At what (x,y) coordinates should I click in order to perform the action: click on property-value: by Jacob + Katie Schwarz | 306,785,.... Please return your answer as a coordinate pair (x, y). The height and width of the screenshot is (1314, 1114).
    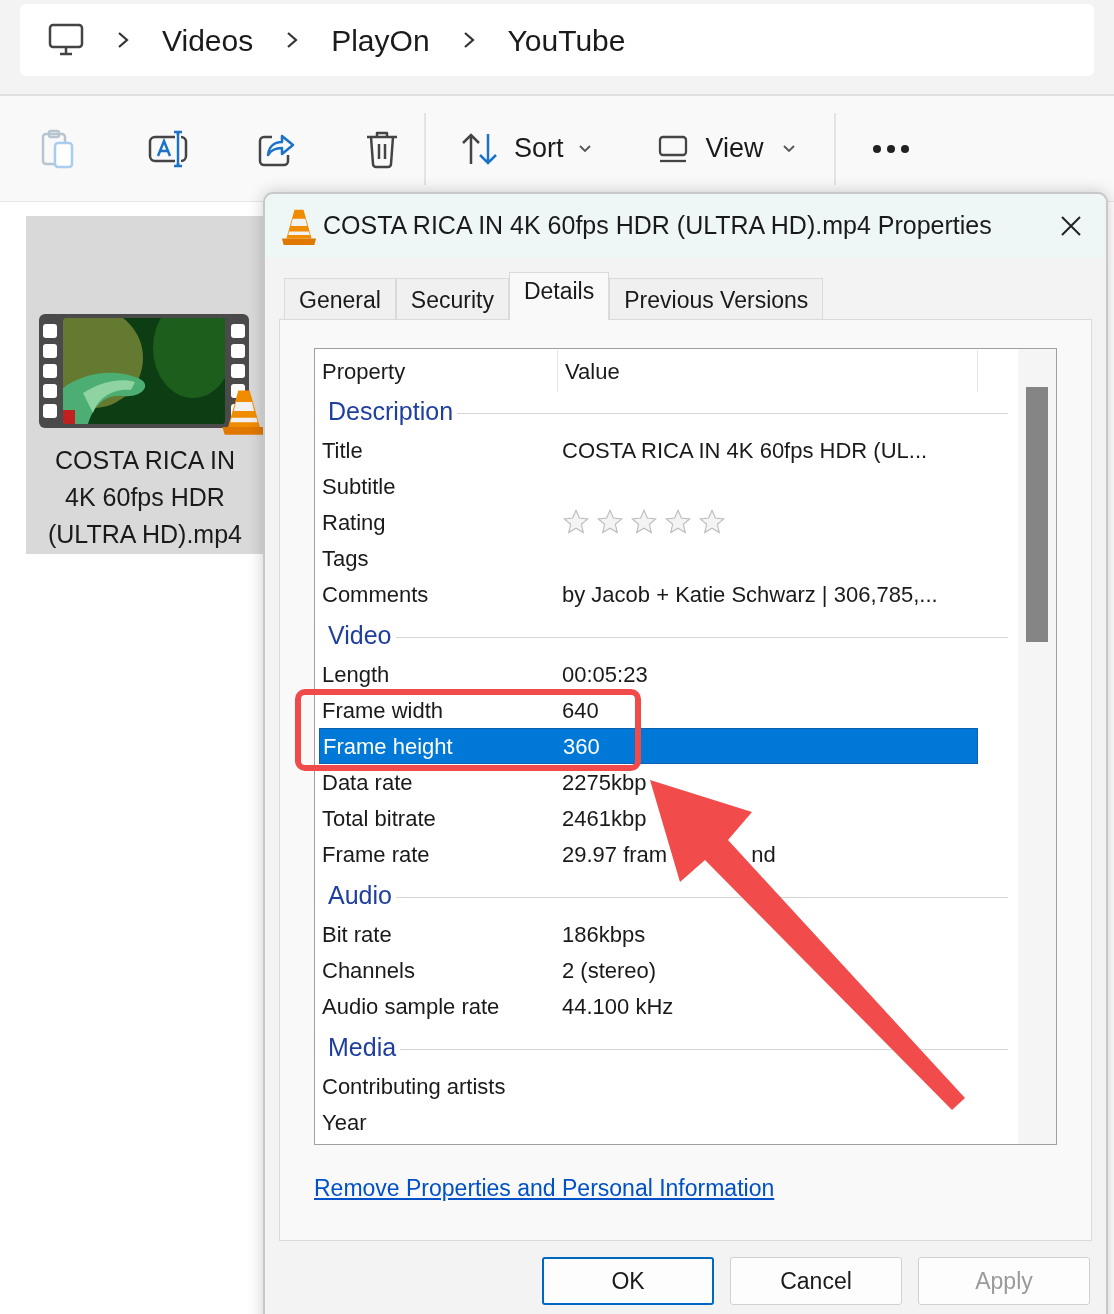
    Looking at the image, I should click on (750, 594).